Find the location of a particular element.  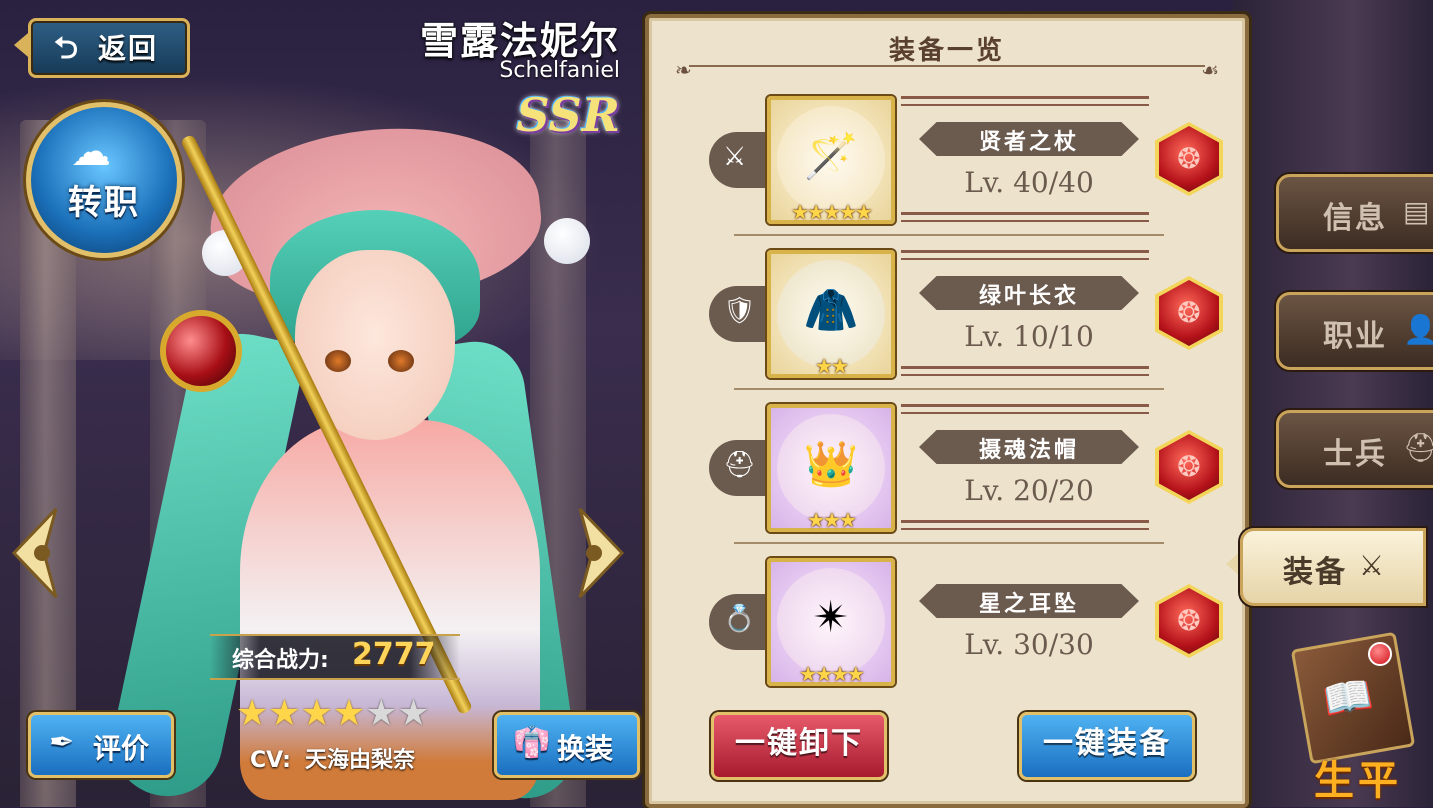

equipment-item-icon: ✴ ★★★★ is located at coordinates (831, 622).